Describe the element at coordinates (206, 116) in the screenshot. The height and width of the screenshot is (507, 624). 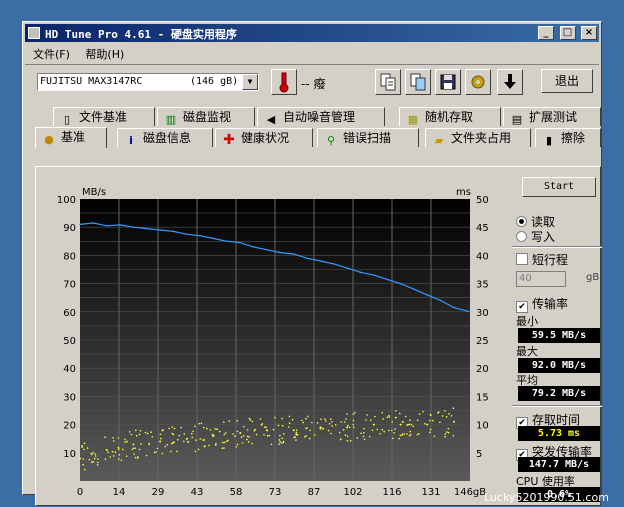
I see `tab-disk-monitor: ▥ 磁盘监视` at that location.